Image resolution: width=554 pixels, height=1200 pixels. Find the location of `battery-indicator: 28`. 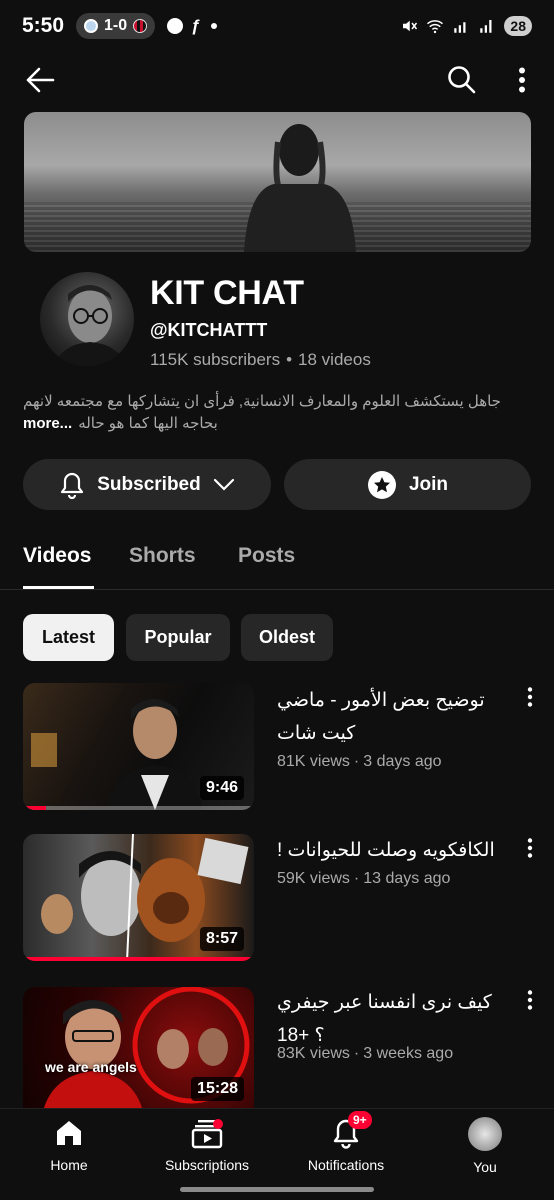

battery-indicator: 28 is located at coordinates (518, 26).